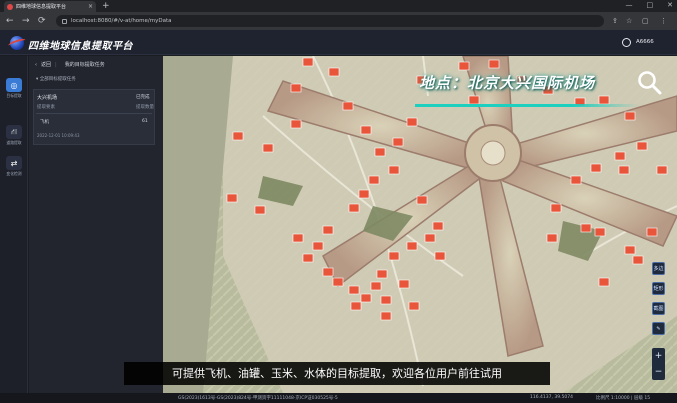 This screenshot has width=677, height=403. Describe the element at coordinates (42, 21) in the screenshot. I see `reload-icon: ⟳` at that location.